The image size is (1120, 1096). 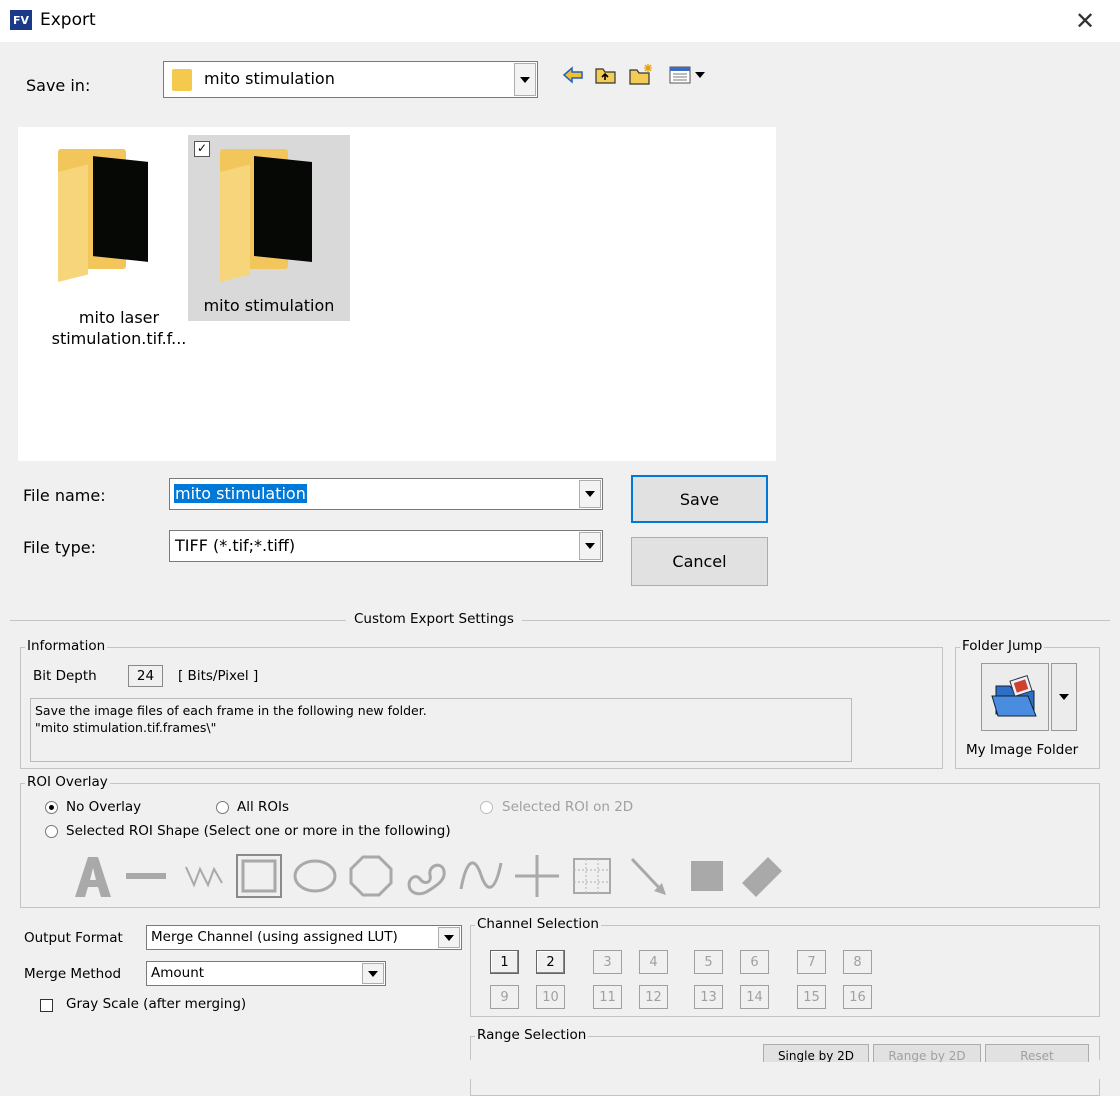 What do you see at coordinates (202, 149) in the screenshot?
I see `selection-checkbox: ✓` at bounding box center [202, 149].